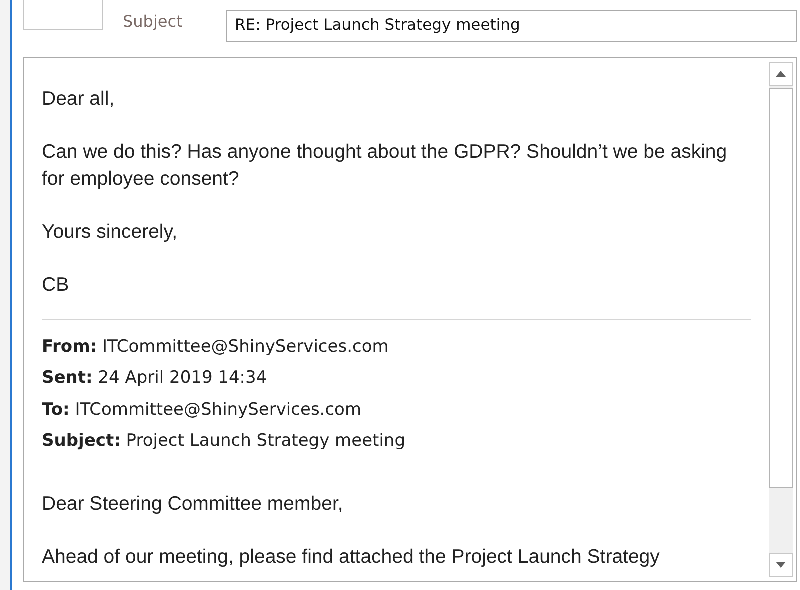  Describe the element at coordinates (216, 347) in the screenshot. I see `quoted-header-line: From: ITCommittee@ShinyServices.com` at that location.